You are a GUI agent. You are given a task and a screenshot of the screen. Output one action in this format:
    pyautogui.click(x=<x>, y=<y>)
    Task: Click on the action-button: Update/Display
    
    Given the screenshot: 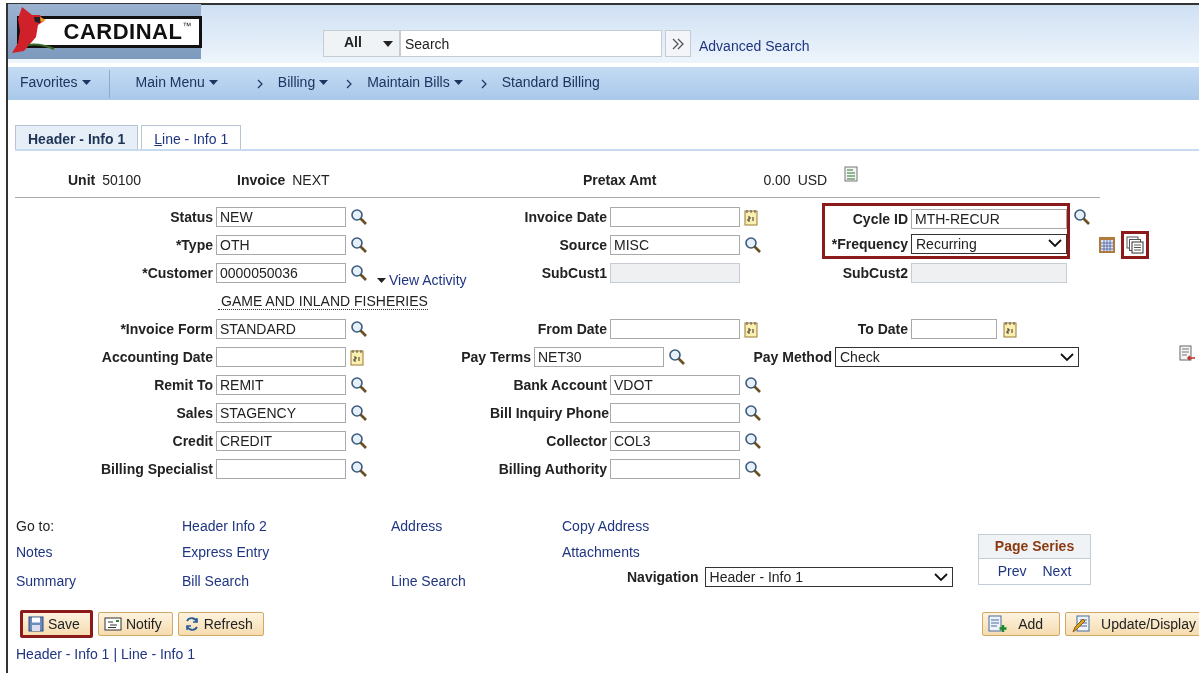 What is the action you would take?
    pyautogui.click(x=1132, y=624)
    